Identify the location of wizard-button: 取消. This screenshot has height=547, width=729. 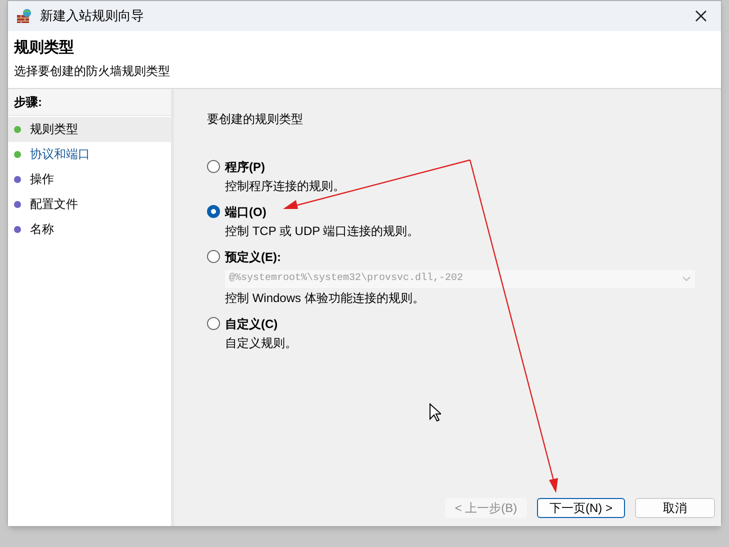
(675, 508).